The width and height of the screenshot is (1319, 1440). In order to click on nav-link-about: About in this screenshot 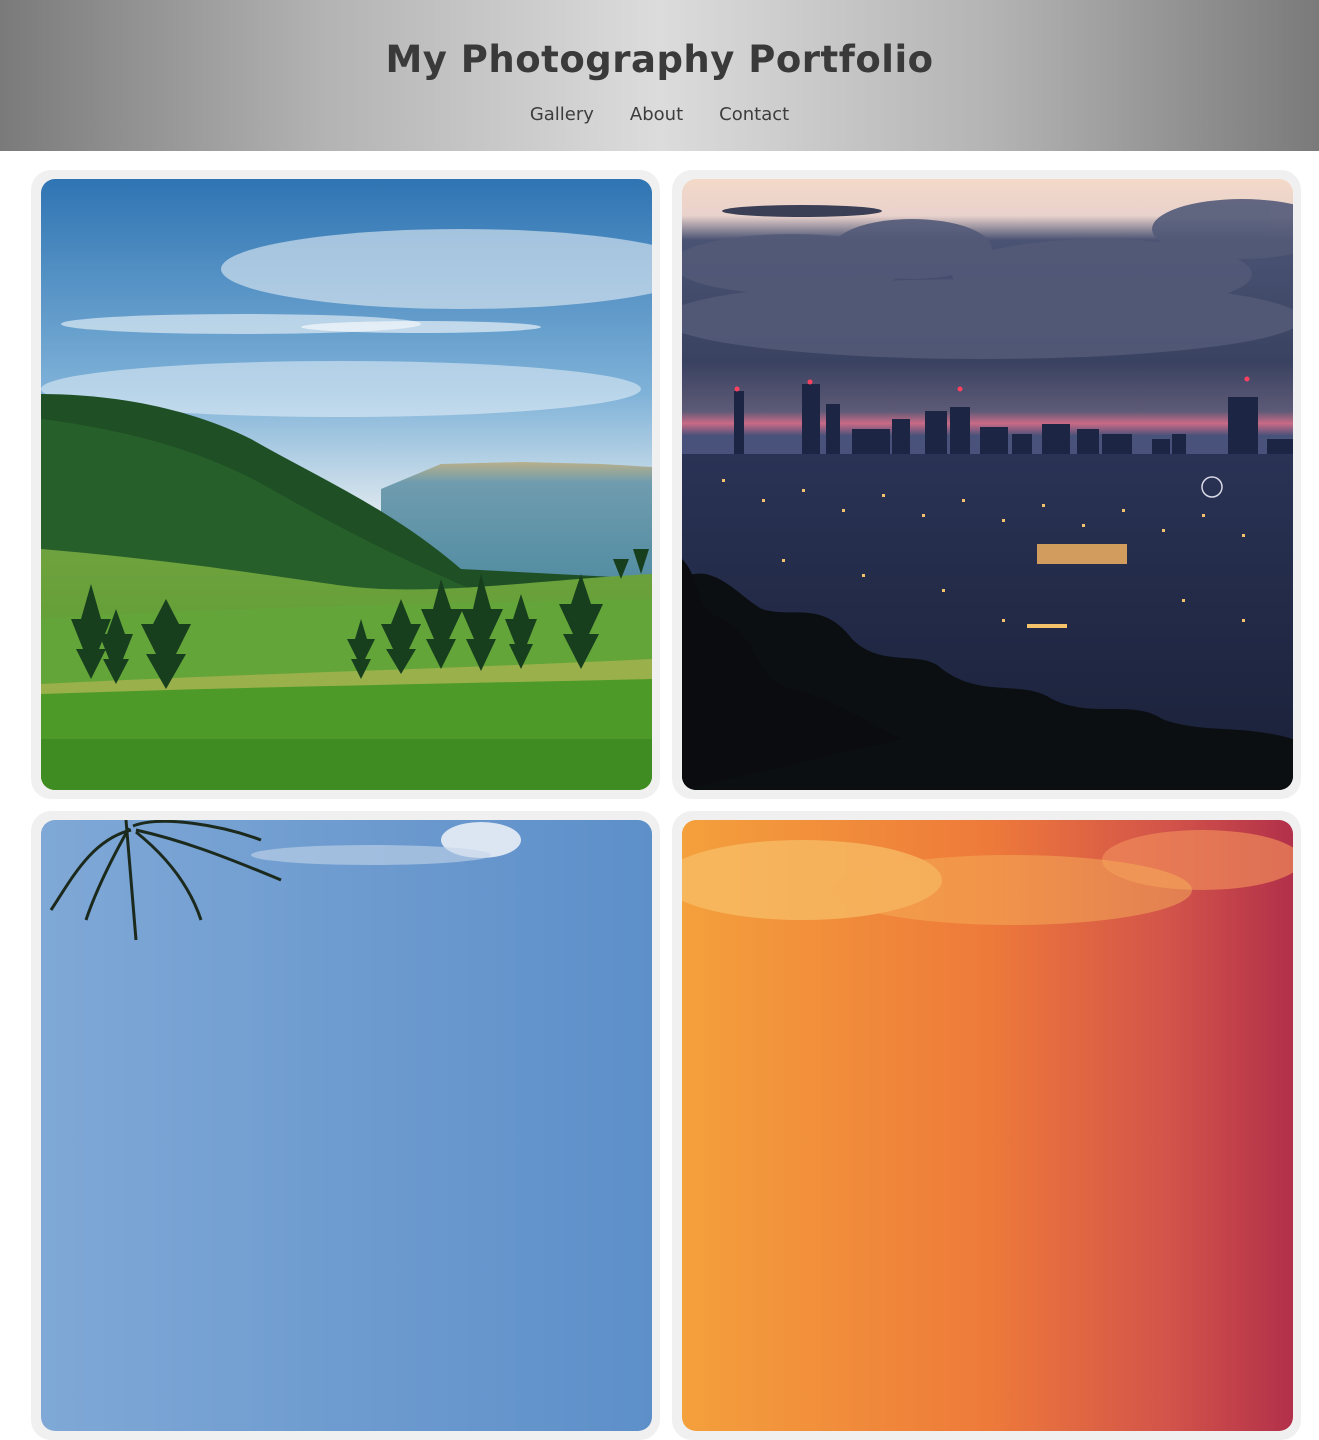, I will do `click(656, 114)`.